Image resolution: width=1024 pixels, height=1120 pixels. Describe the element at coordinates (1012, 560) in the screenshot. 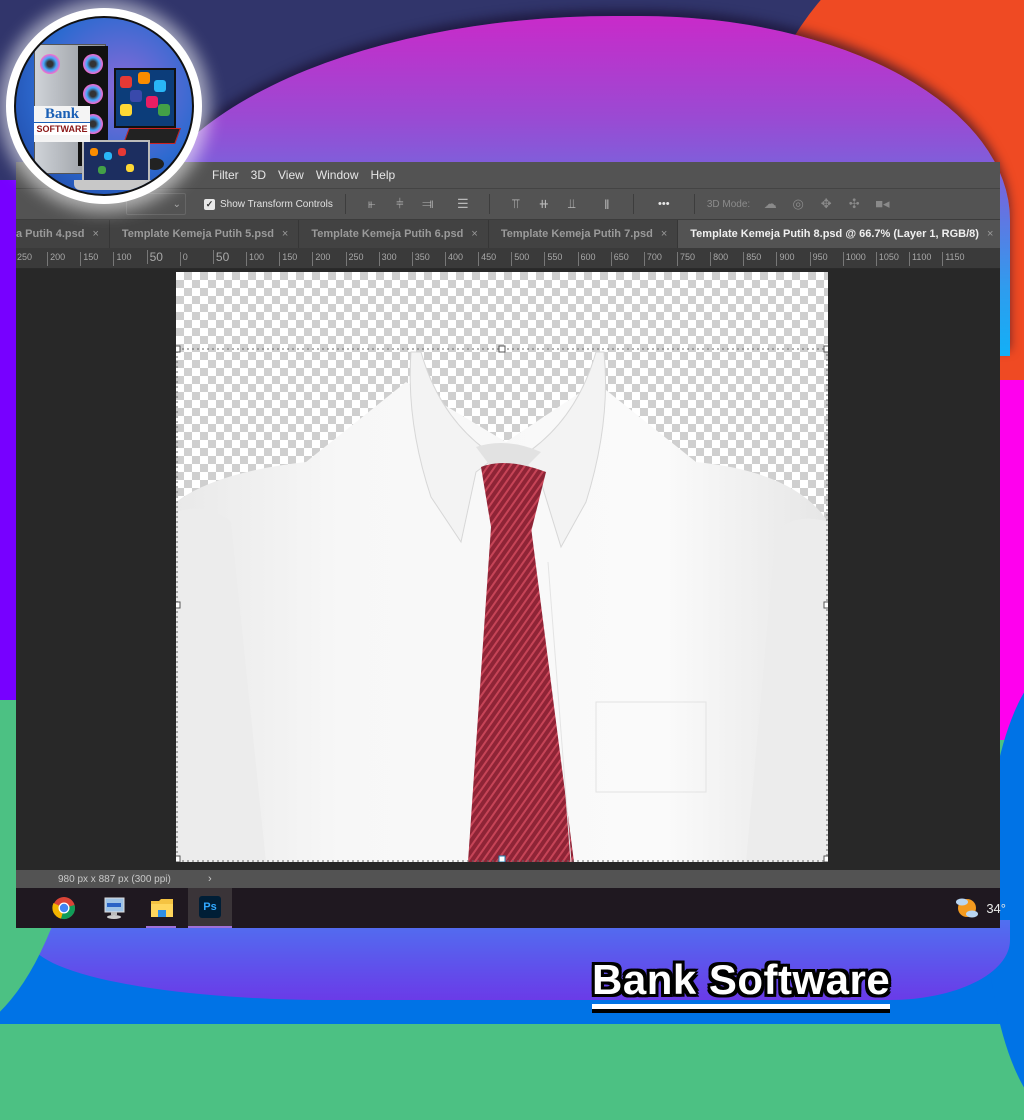

I see `background-magenta-strip` at that location.